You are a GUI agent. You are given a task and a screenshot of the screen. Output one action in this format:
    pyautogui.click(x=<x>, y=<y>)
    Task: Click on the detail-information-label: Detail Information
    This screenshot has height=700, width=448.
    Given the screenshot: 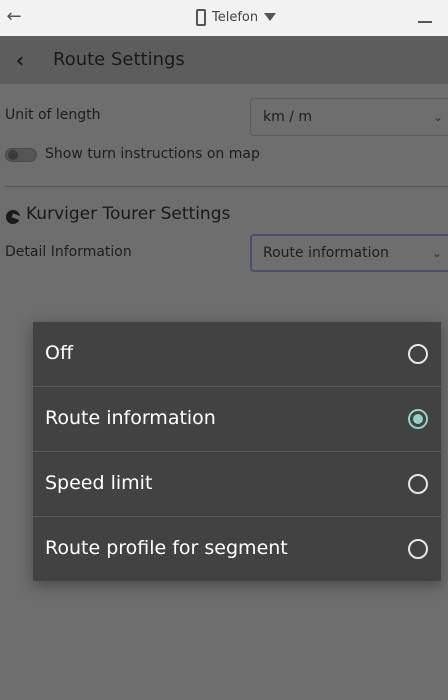 What is the action you would take?
    pyautogui.click(x=68, y=252)
    